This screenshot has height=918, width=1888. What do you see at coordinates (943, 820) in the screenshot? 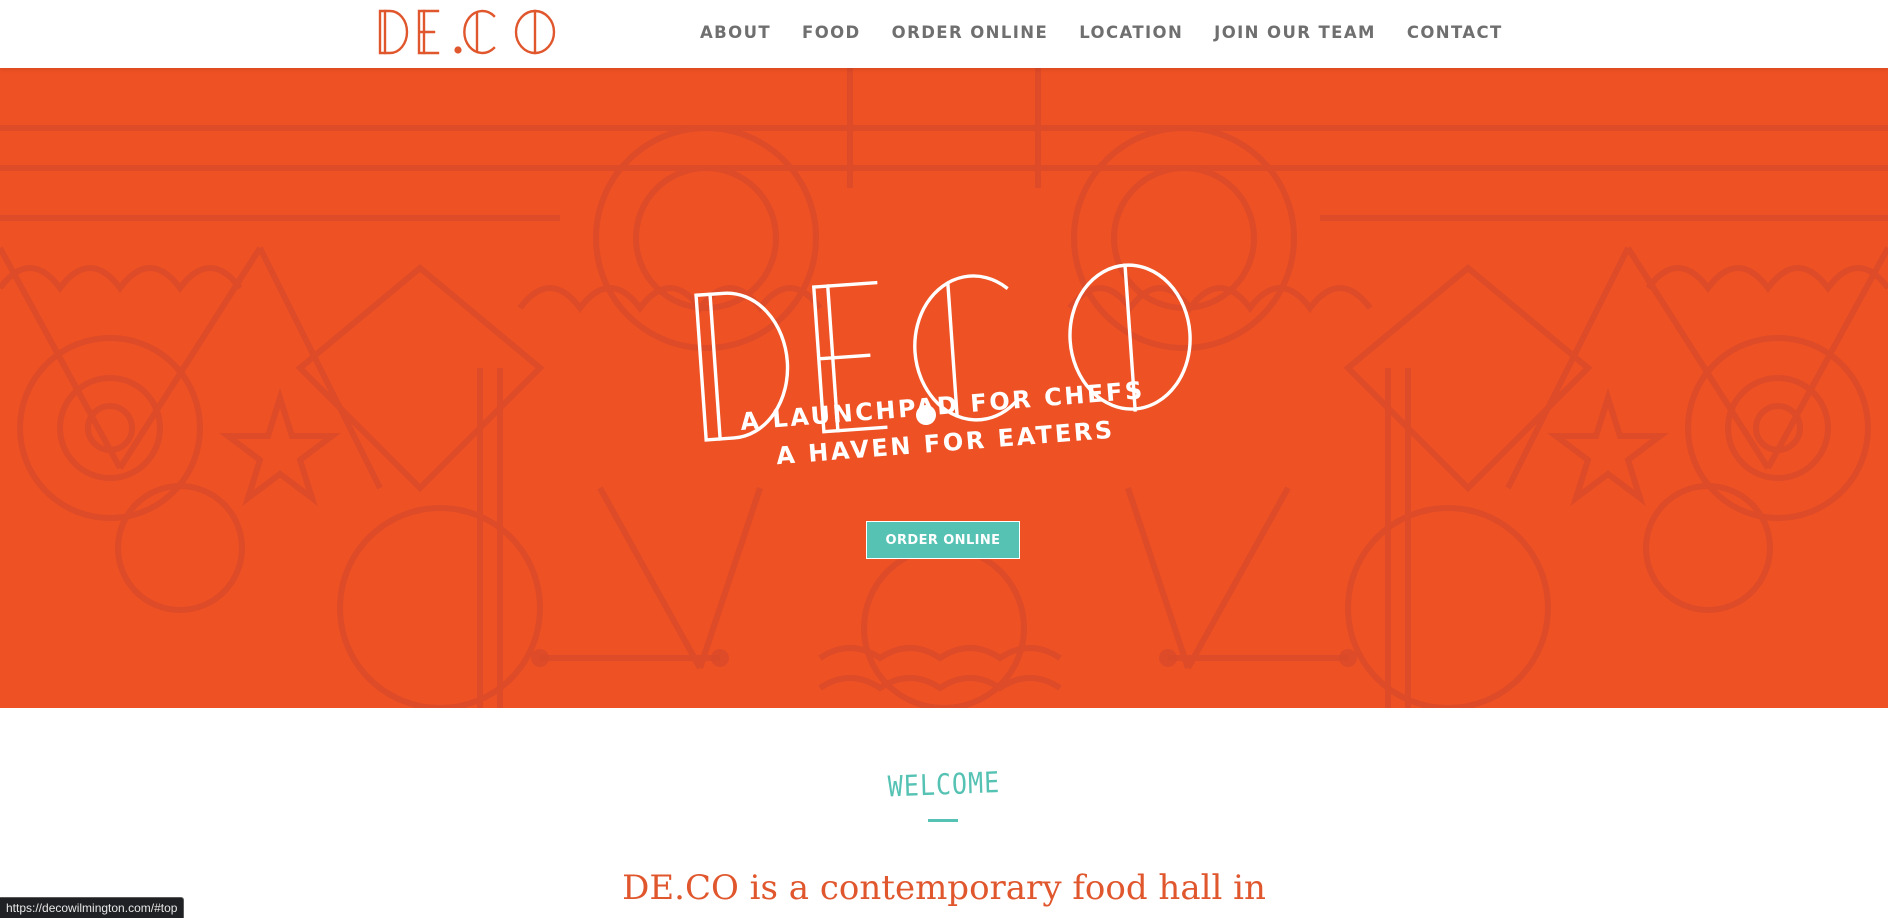
I see `welcome-divider` at bounding box center [943, 820].